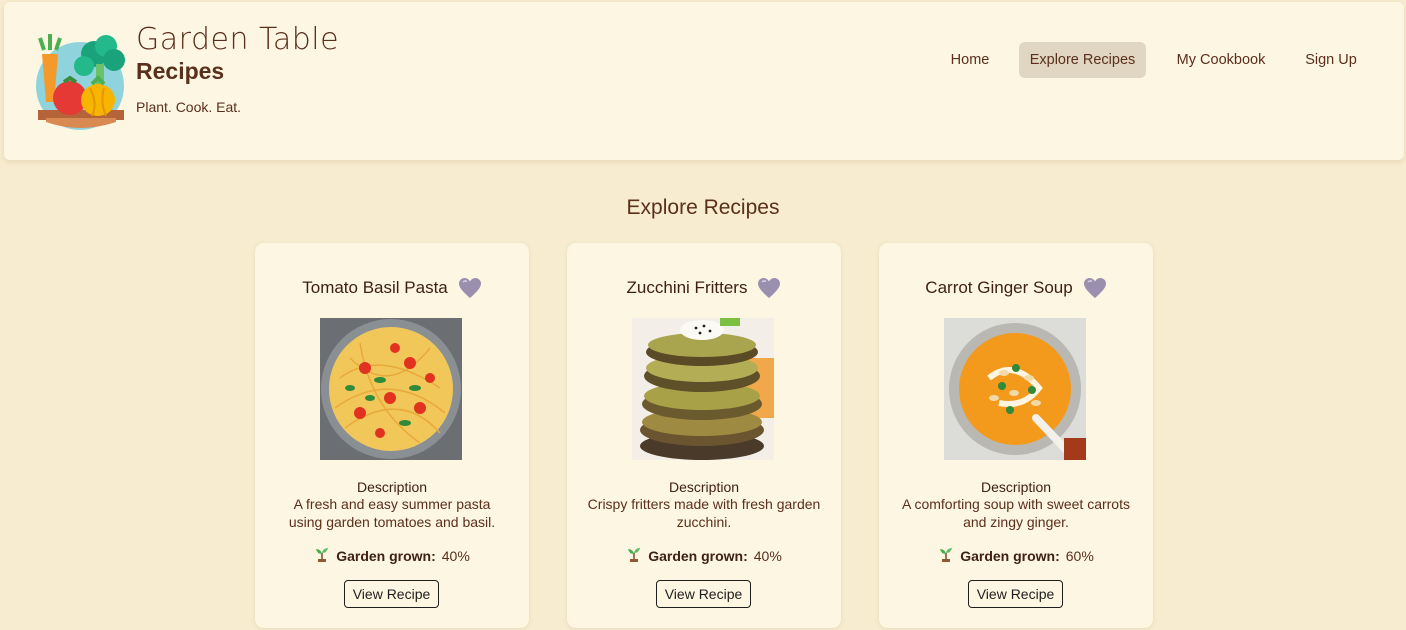 The height and width of the screenshot is (630, 1406). I want to click on recipe-title: Zucchini Fritters, so click(687, 288).